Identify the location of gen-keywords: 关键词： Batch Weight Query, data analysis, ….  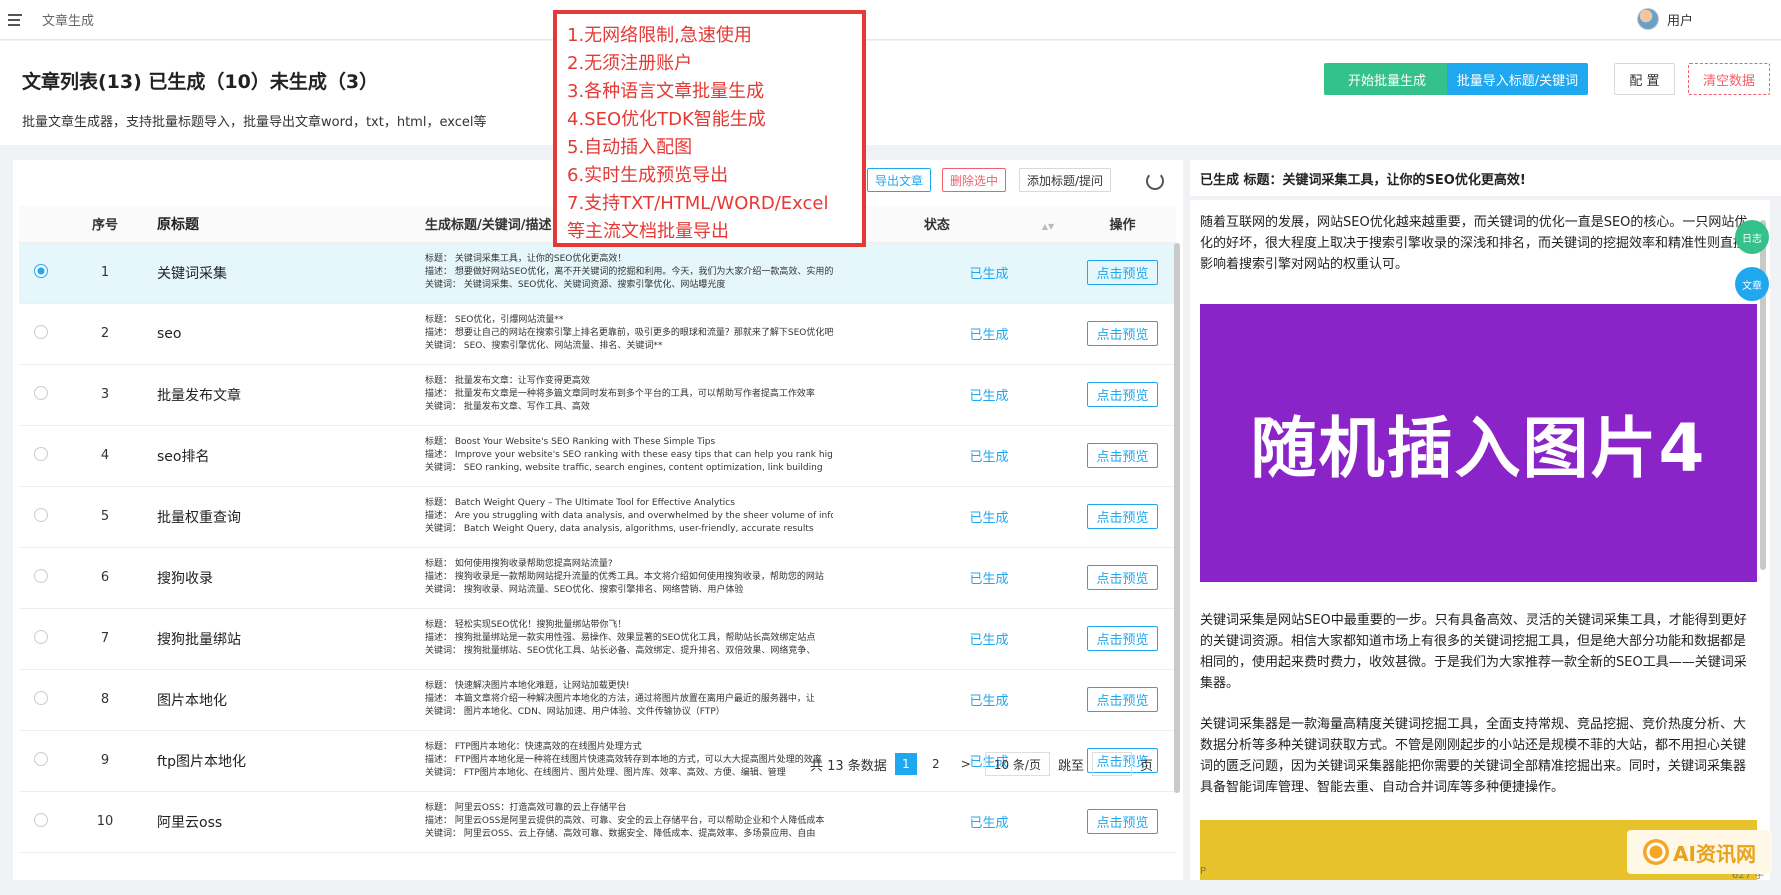
(619, 529).